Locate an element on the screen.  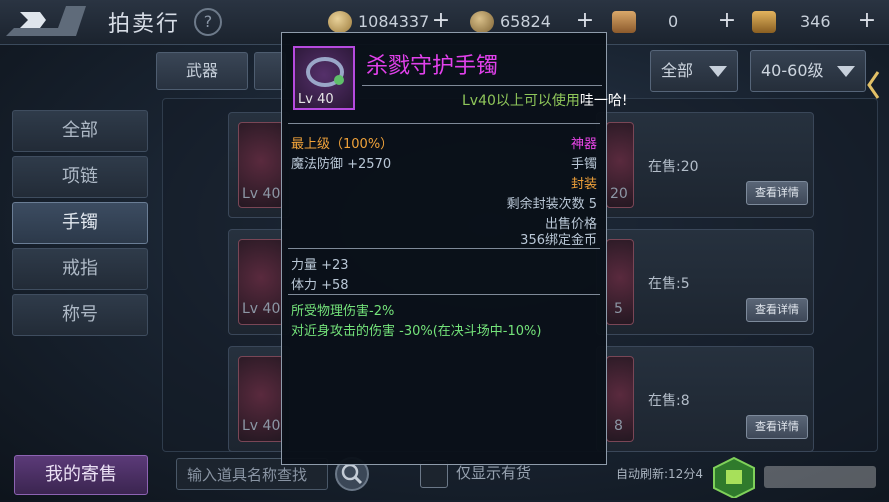
bound-coin-icon is located at coordinates (482, 22).